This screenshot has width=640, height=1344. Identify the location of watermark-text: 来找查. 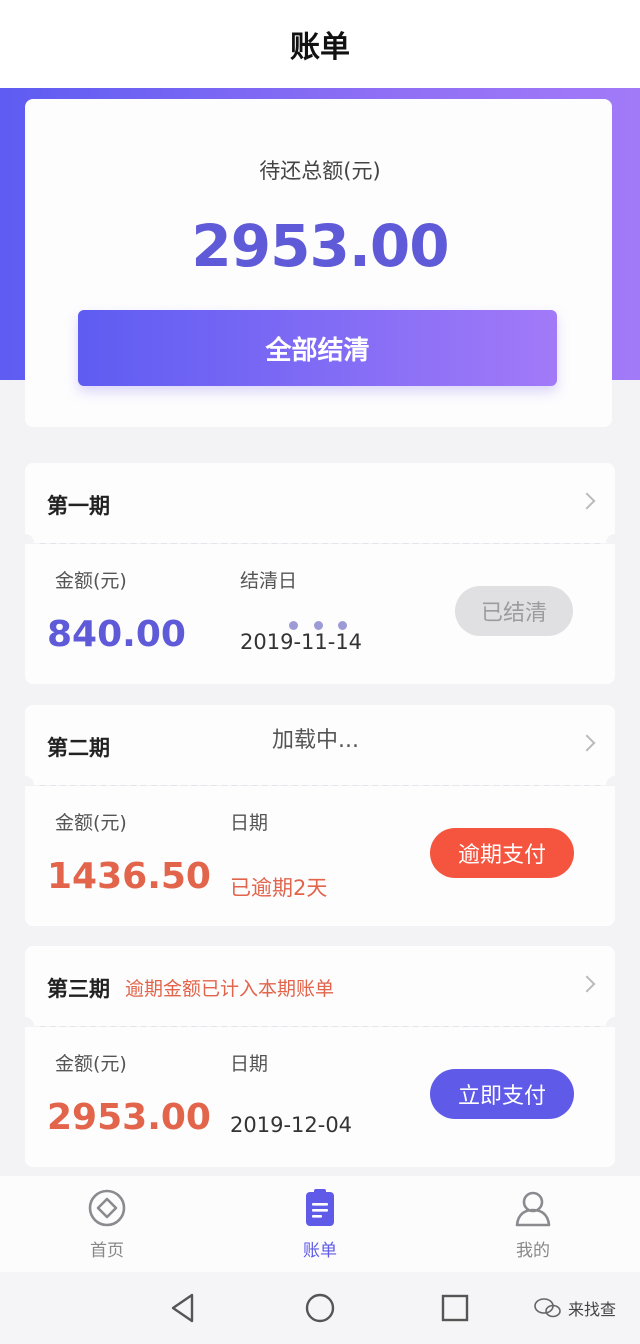
(592, 1309).